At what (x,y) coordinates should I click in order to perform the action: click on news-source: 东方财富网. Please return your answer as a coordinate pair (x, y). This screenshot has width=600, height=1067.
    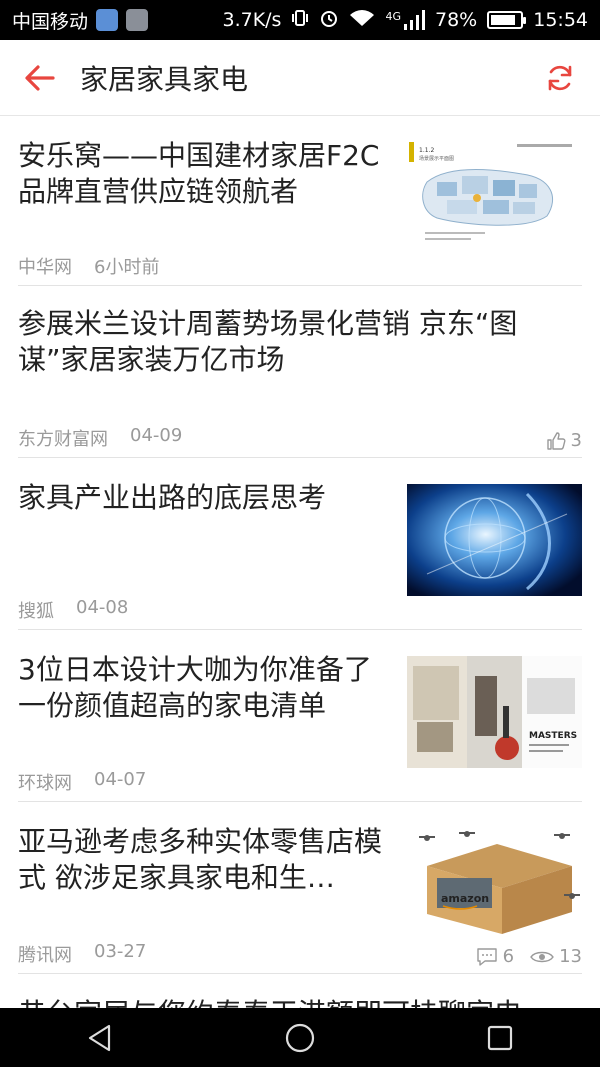
    Looking at the image, I should click on (63, 439).